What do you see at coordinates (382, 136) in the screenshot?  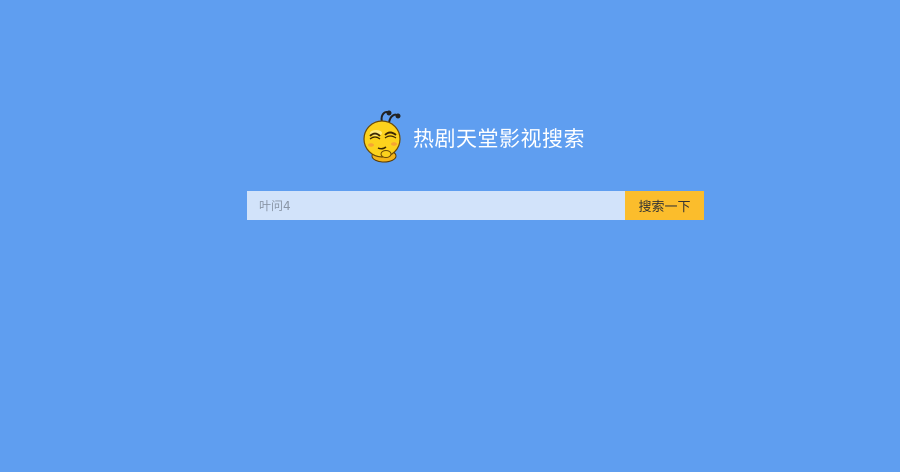 I see `bee-mascot-icon` at bounding box center [382, 136].